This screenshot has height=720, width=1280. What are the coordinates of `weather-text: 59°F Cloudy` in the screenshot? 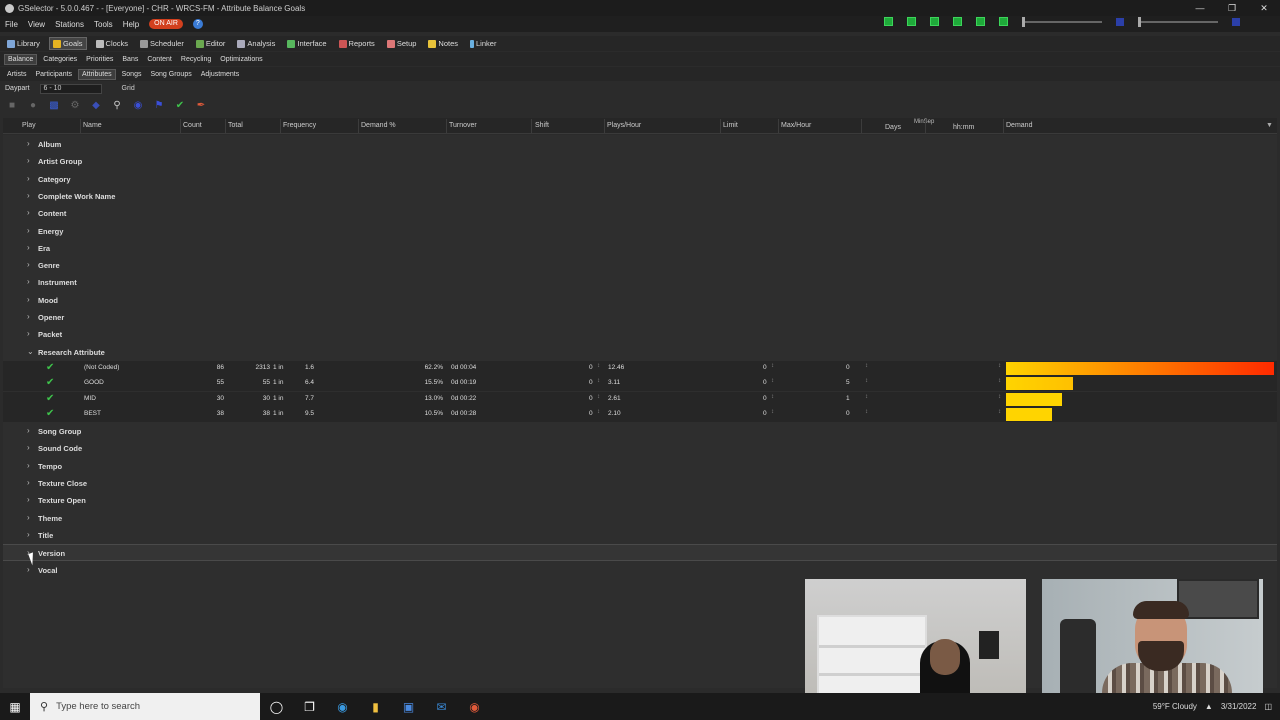 It's located at (1175, 706).